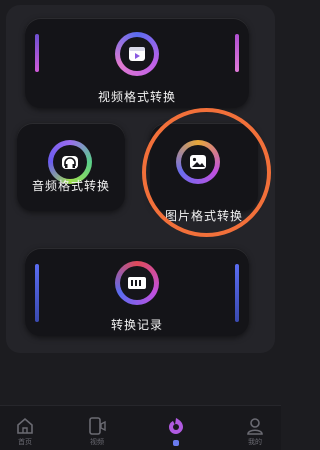 The height and width of the screenshot is (450, 320). I want to click on audio-convert-card: 音频格式转换, so click(71, 167).